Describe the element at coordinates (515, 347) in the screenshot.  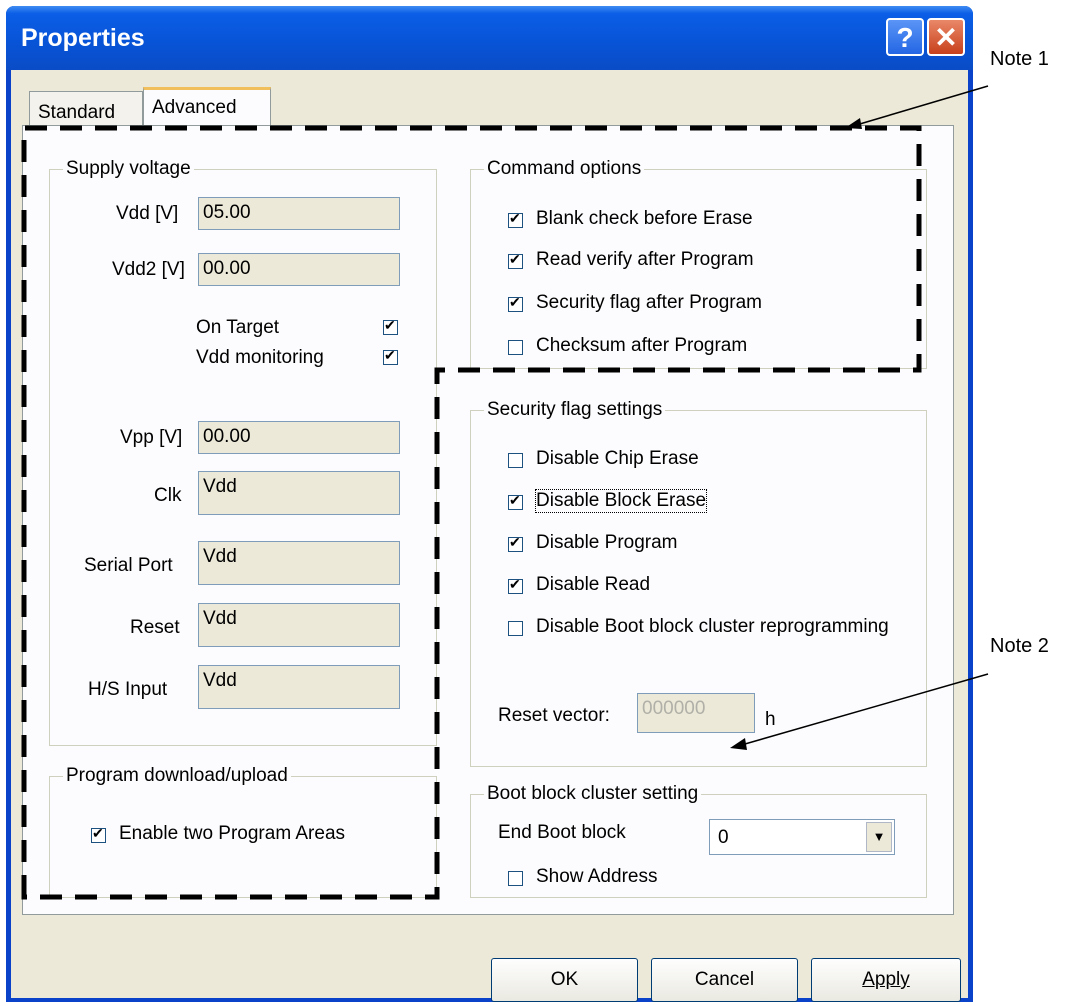
I see `checksum-checkbox` at that location.